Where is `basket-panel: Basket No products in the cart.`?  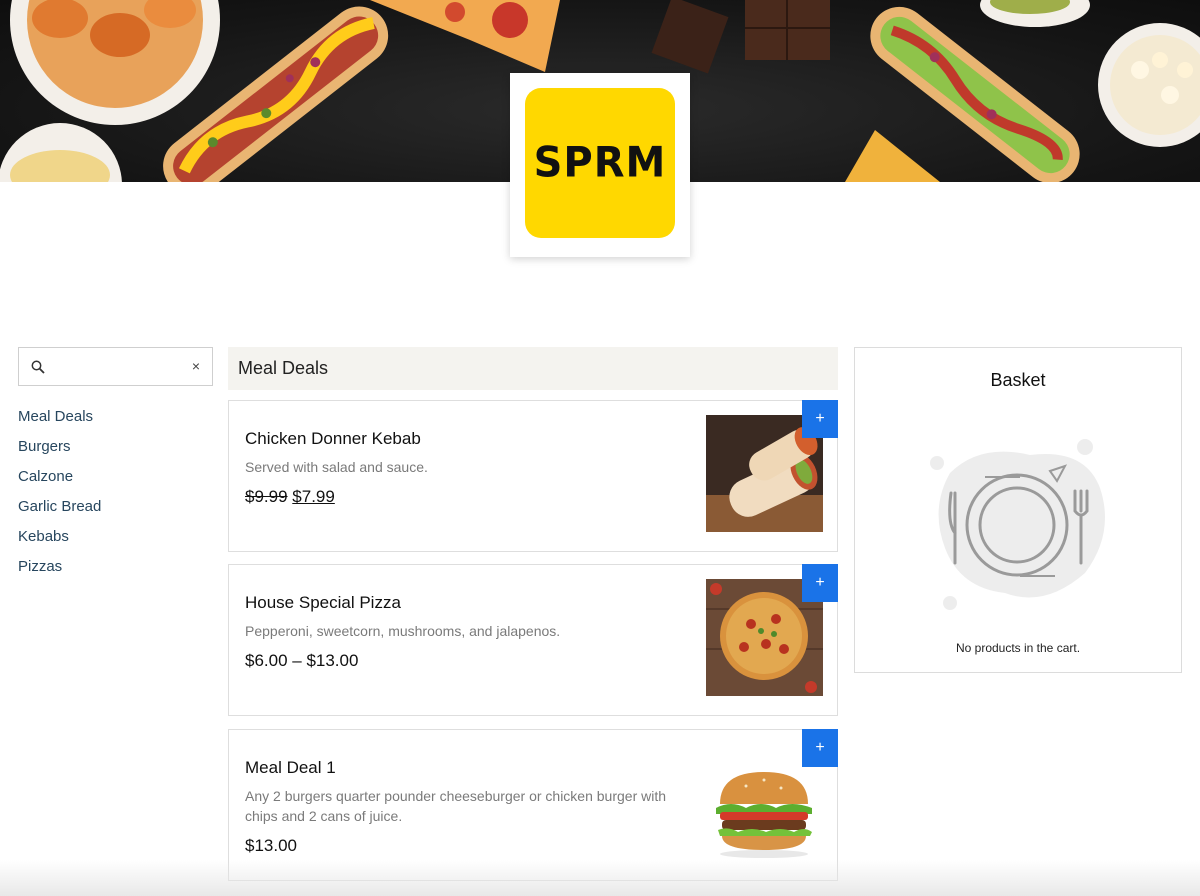
basket-panel: Basket No products in the cart. is located at coordinates (1018, 510).